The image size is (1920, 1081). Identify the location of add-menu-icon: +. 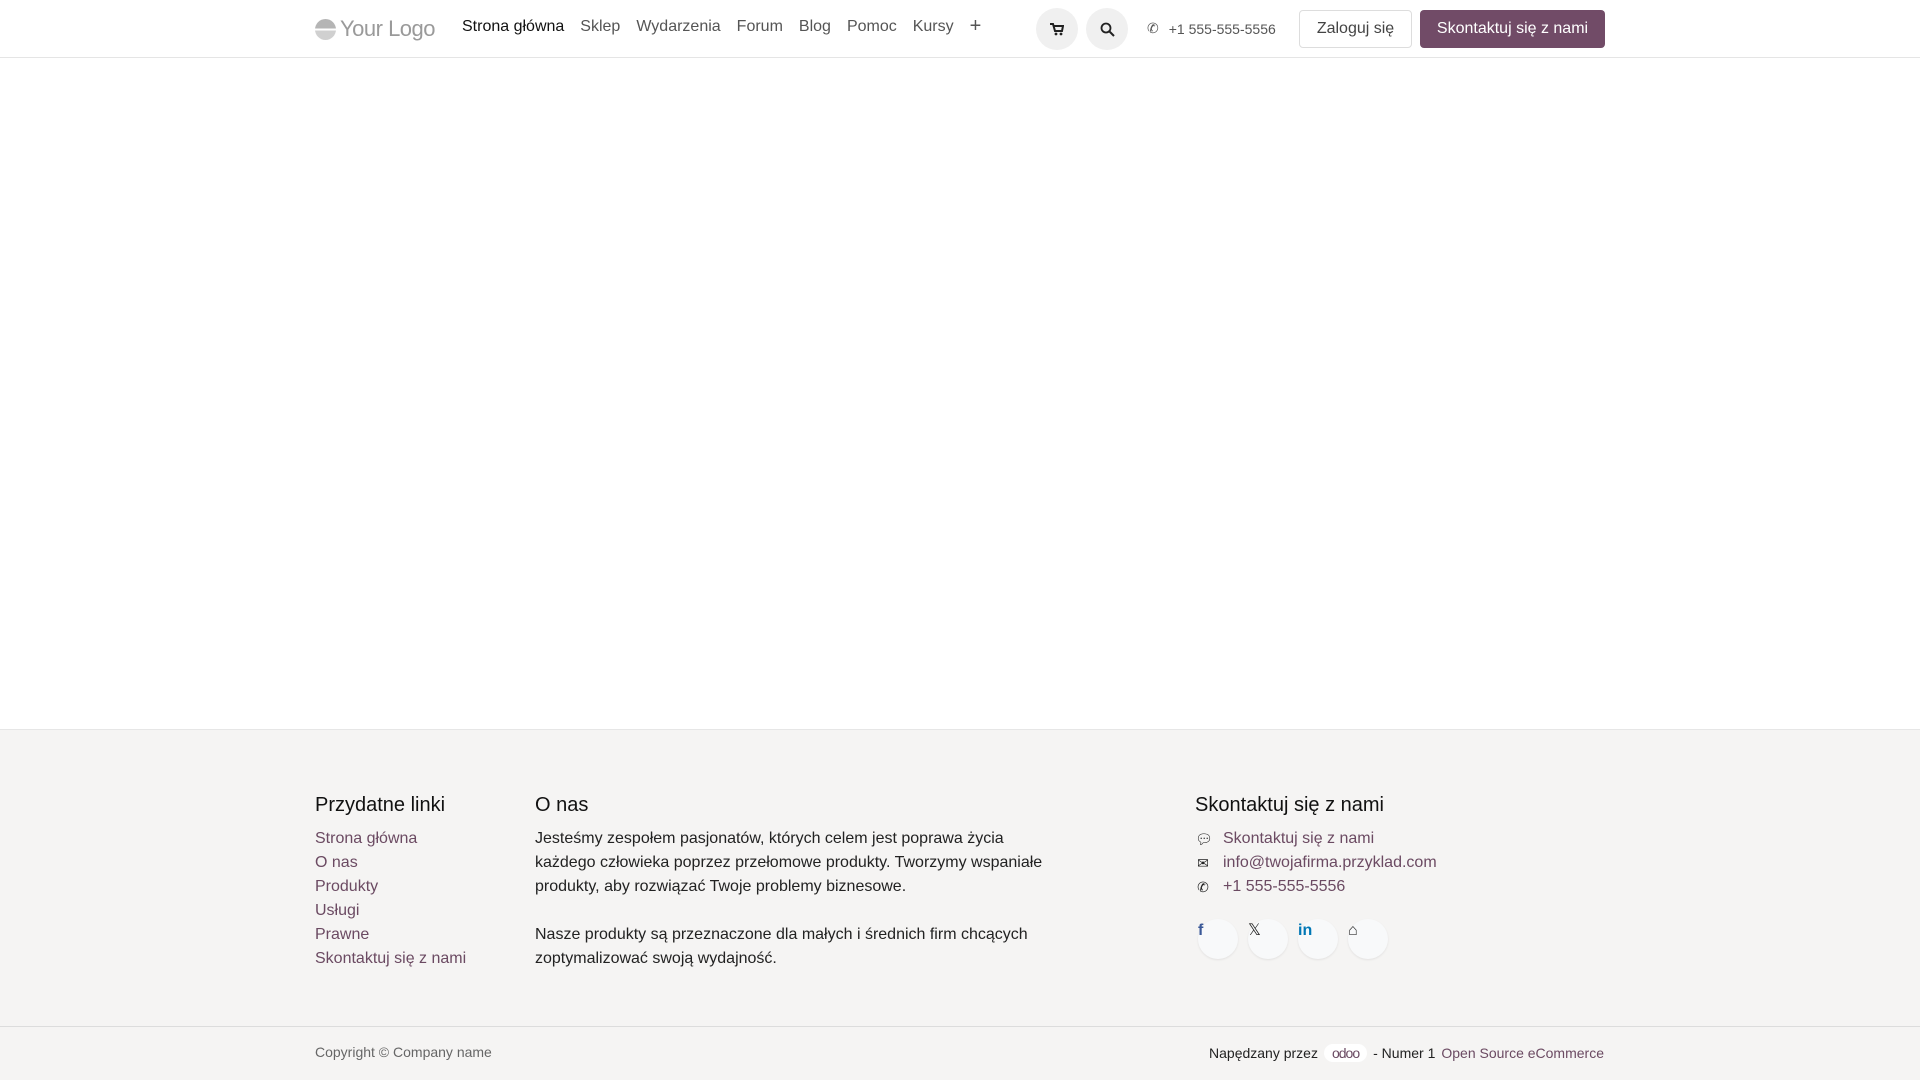
(976, 26).